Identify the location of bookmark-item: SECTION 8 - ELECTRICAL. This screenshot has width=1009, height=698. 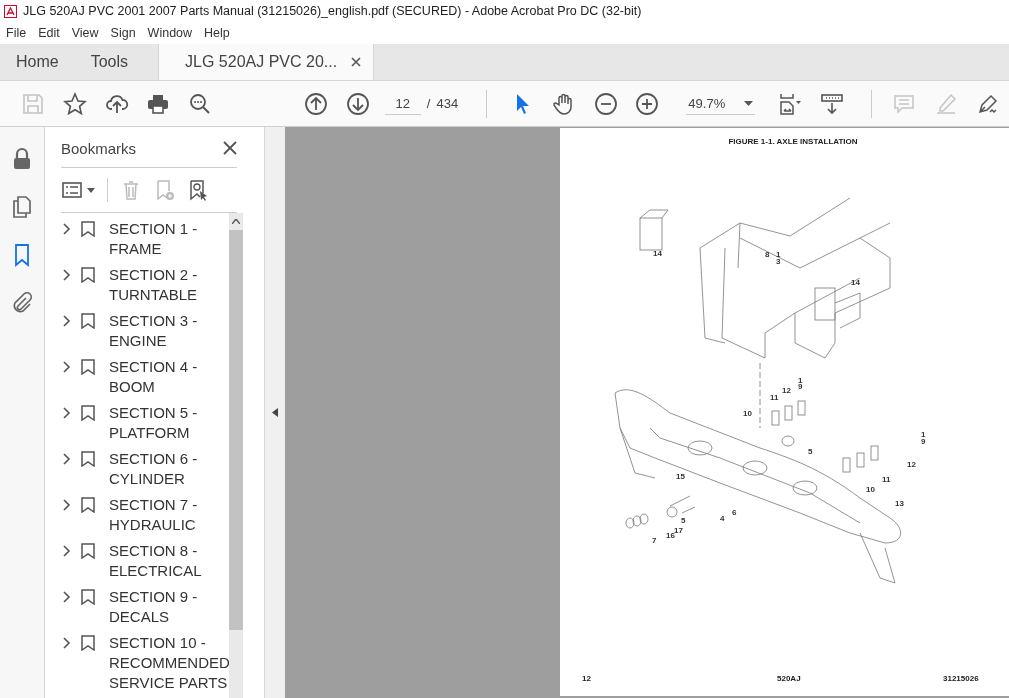
(169, 561).